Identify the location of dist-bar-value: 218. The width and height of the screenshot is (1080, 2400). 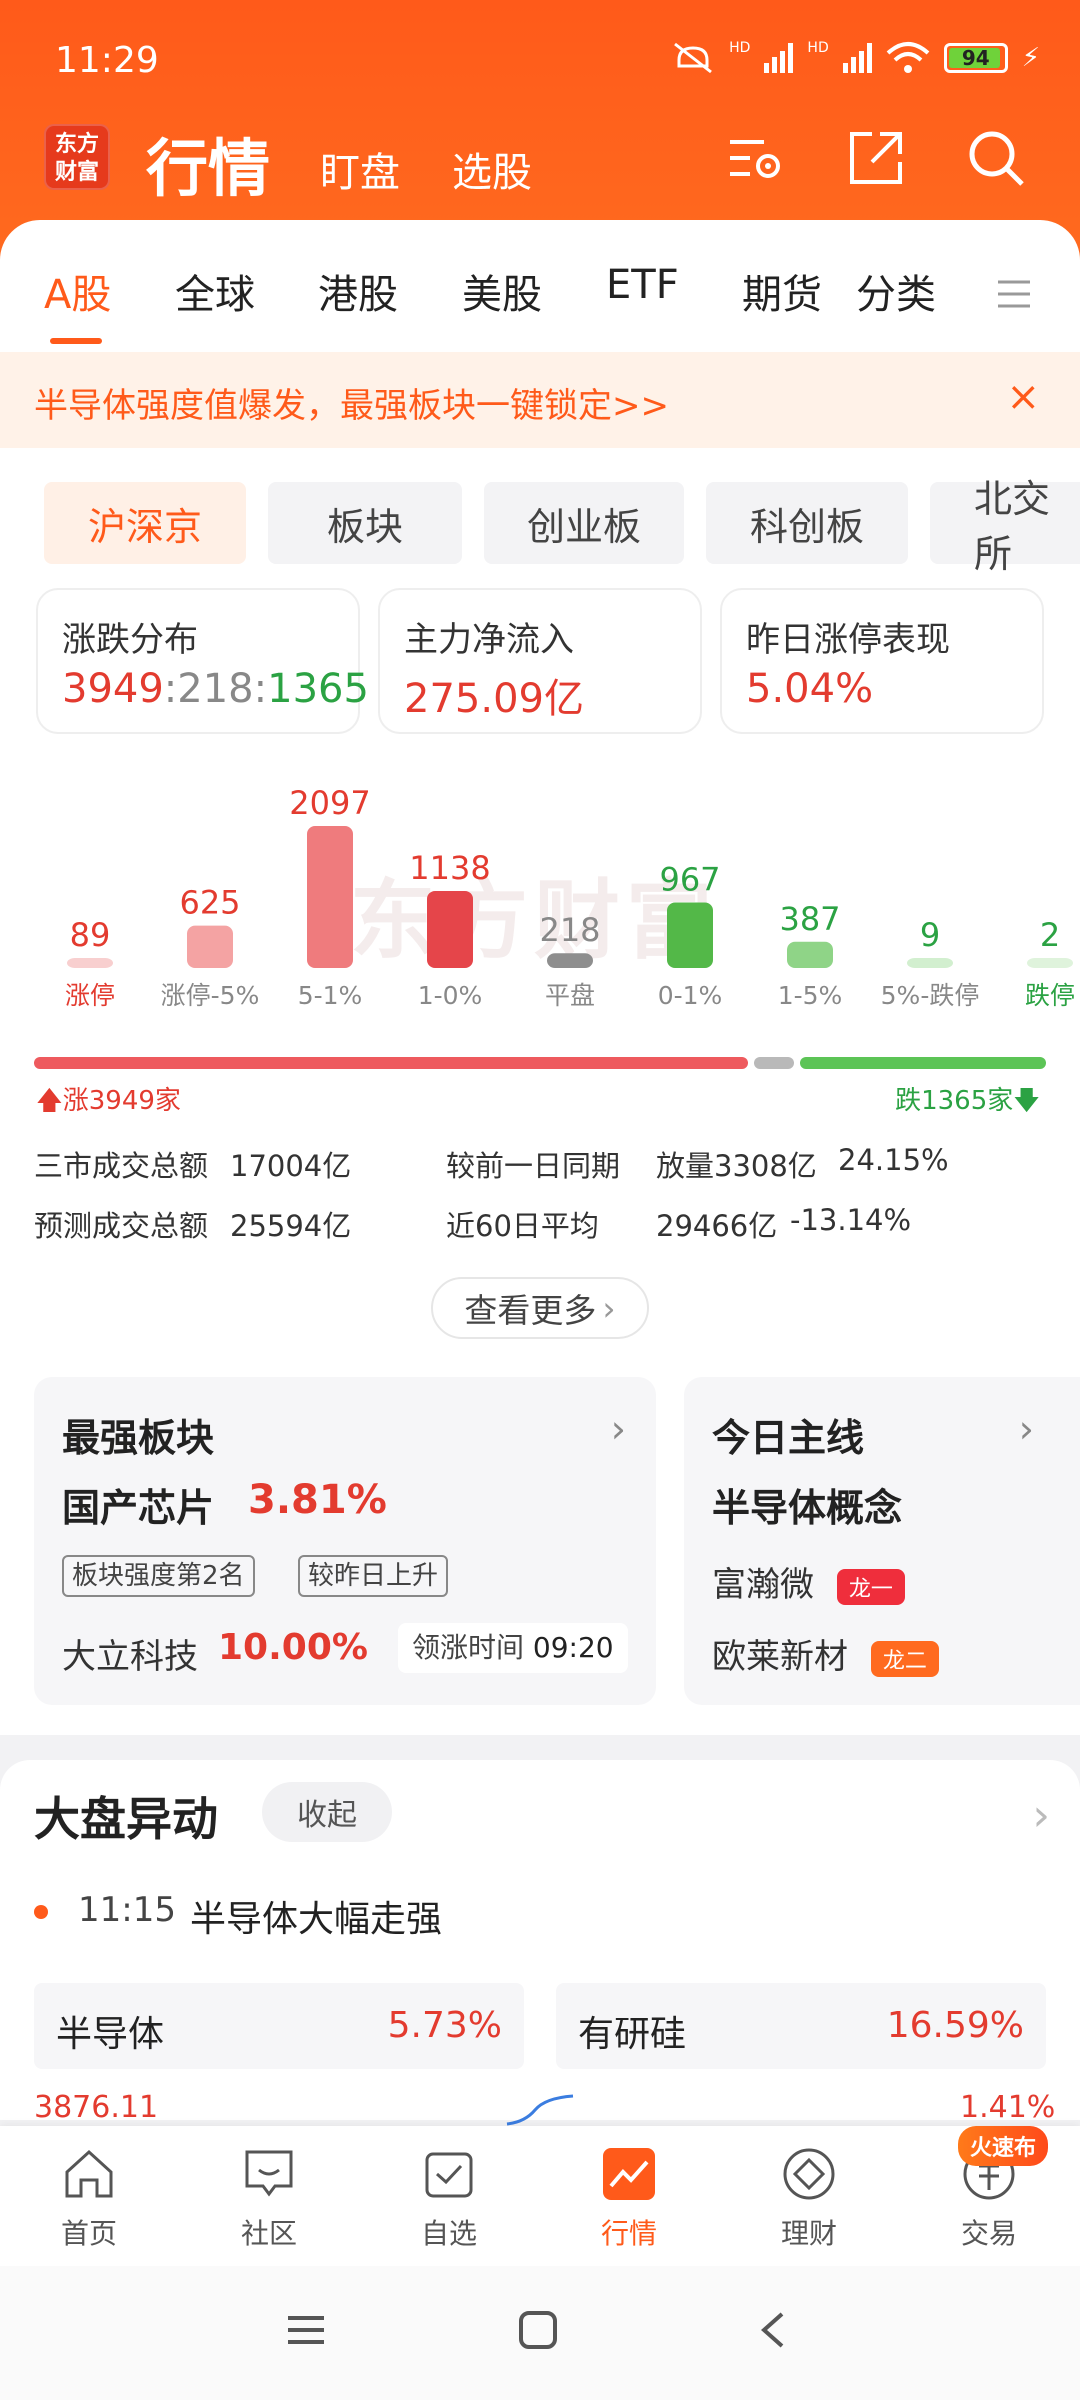
(569, 930).